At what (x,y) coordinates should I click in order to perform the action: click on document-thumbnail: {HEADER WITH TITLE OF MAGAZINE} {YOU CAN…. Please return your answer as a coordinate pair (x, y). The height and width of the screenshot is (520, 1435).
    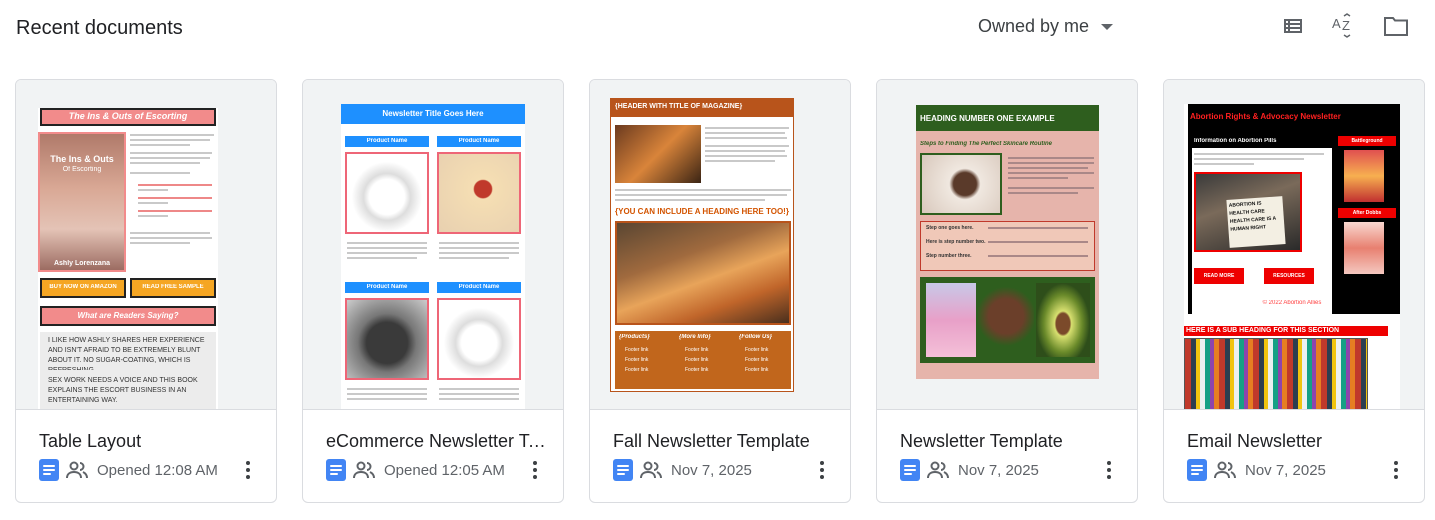
    Looking at the image, I should click on (720, 245).